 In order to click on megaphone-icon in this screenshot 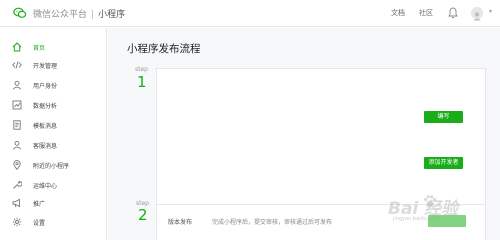, I will do `click(16, 203)`.